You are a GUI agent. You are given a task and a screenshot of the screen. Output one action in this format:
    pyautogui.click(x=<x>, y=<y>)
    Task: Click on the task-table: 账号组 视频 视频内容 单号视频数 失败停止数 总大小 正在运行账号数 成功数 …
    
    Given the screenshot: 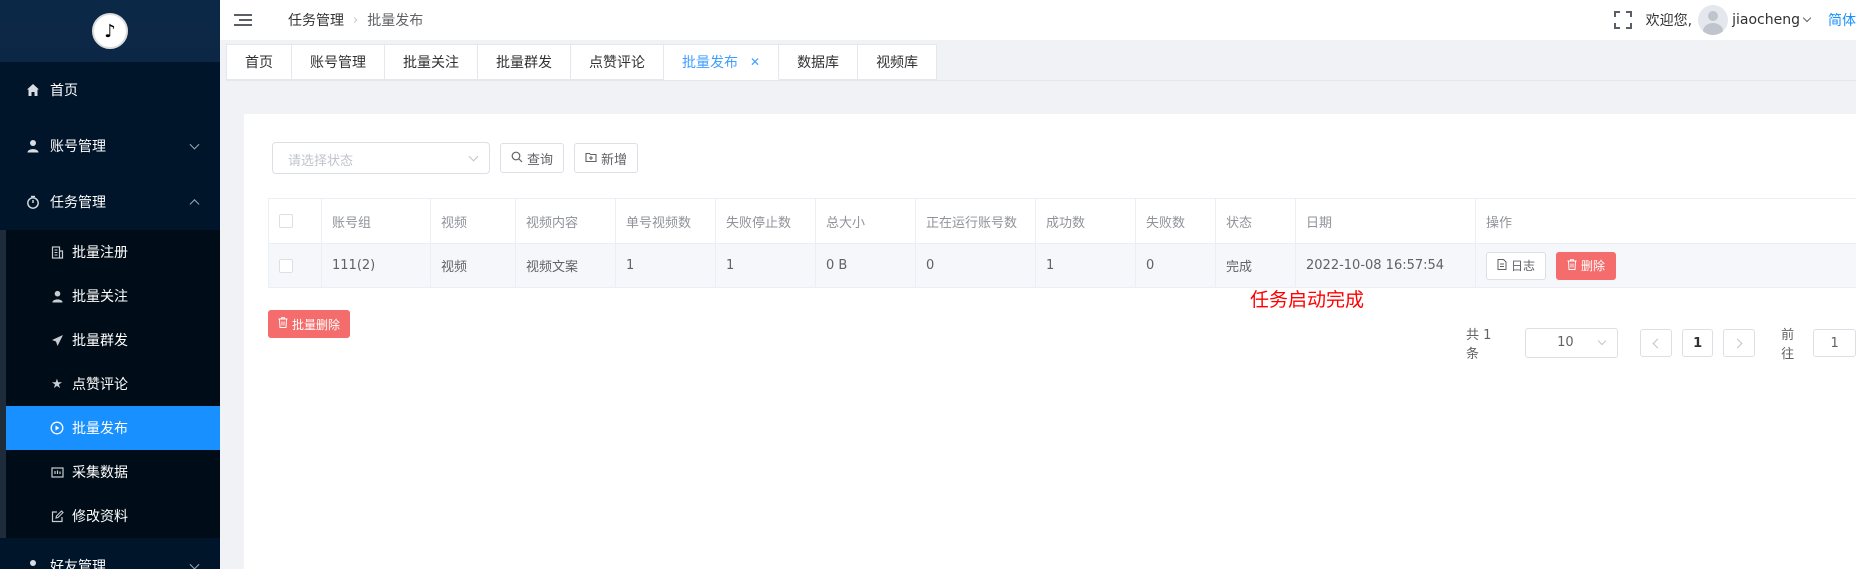 What is the action you would take?
    pyautogui.click(x=1062, y=243)
    